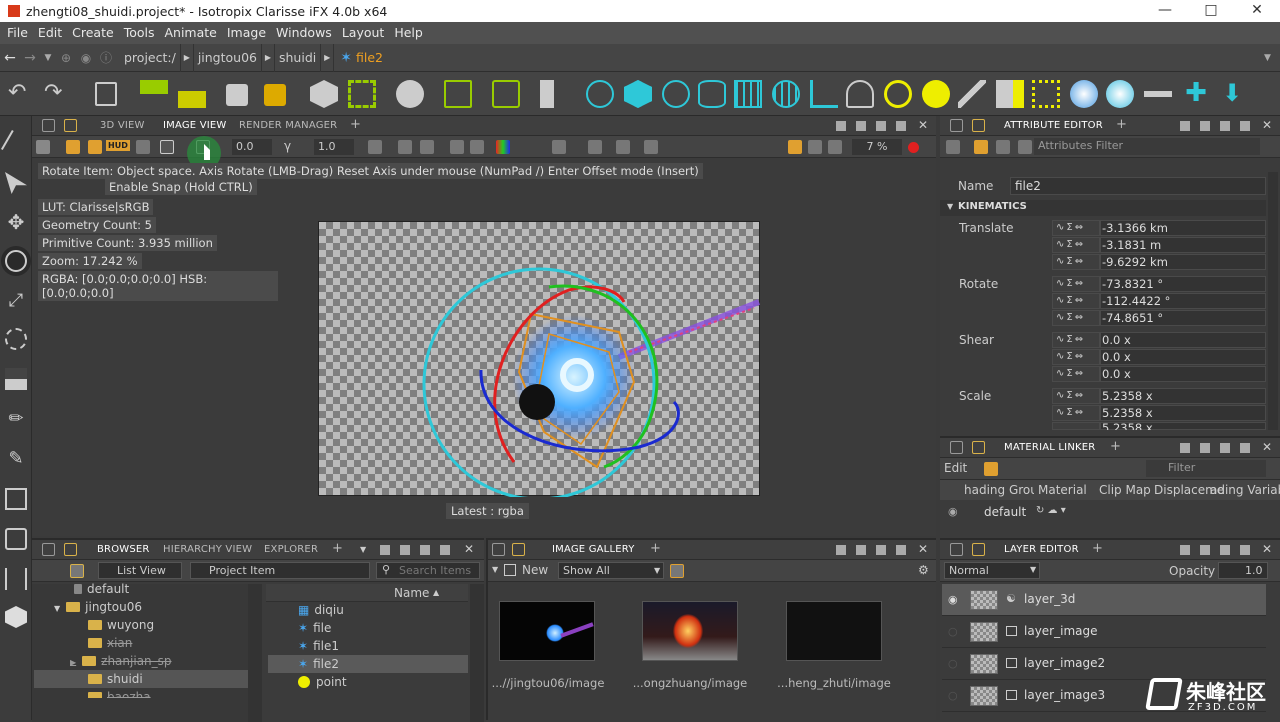  Describe the element at coordinates (50, 33) in the screenshot. I see `menu-edit: Edit` at that location.